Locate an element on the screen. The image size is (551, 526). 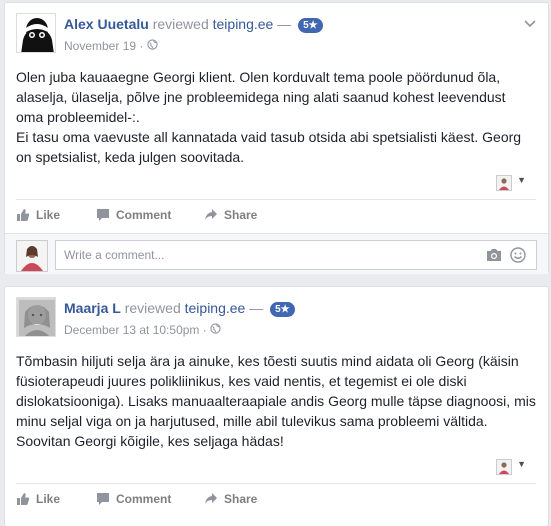
review-meta: November 19 · is located at coordinates (111, 46).